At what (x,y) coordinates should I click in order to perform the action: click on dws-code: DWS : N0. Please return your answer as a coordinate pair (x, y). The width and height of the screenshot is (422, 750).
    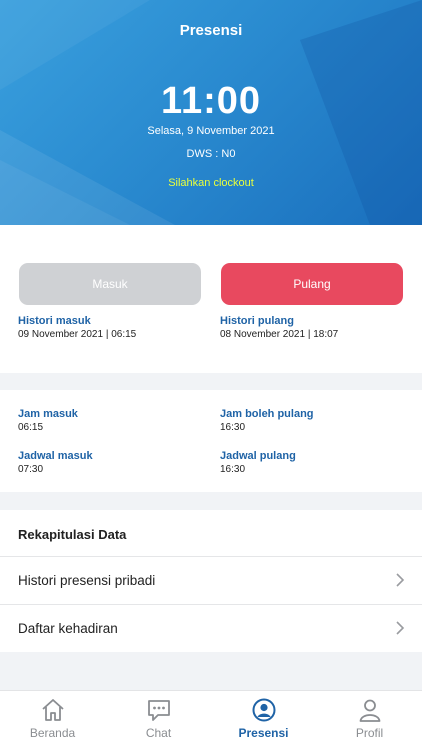
    Looking at the image, I should click on (211, 154).